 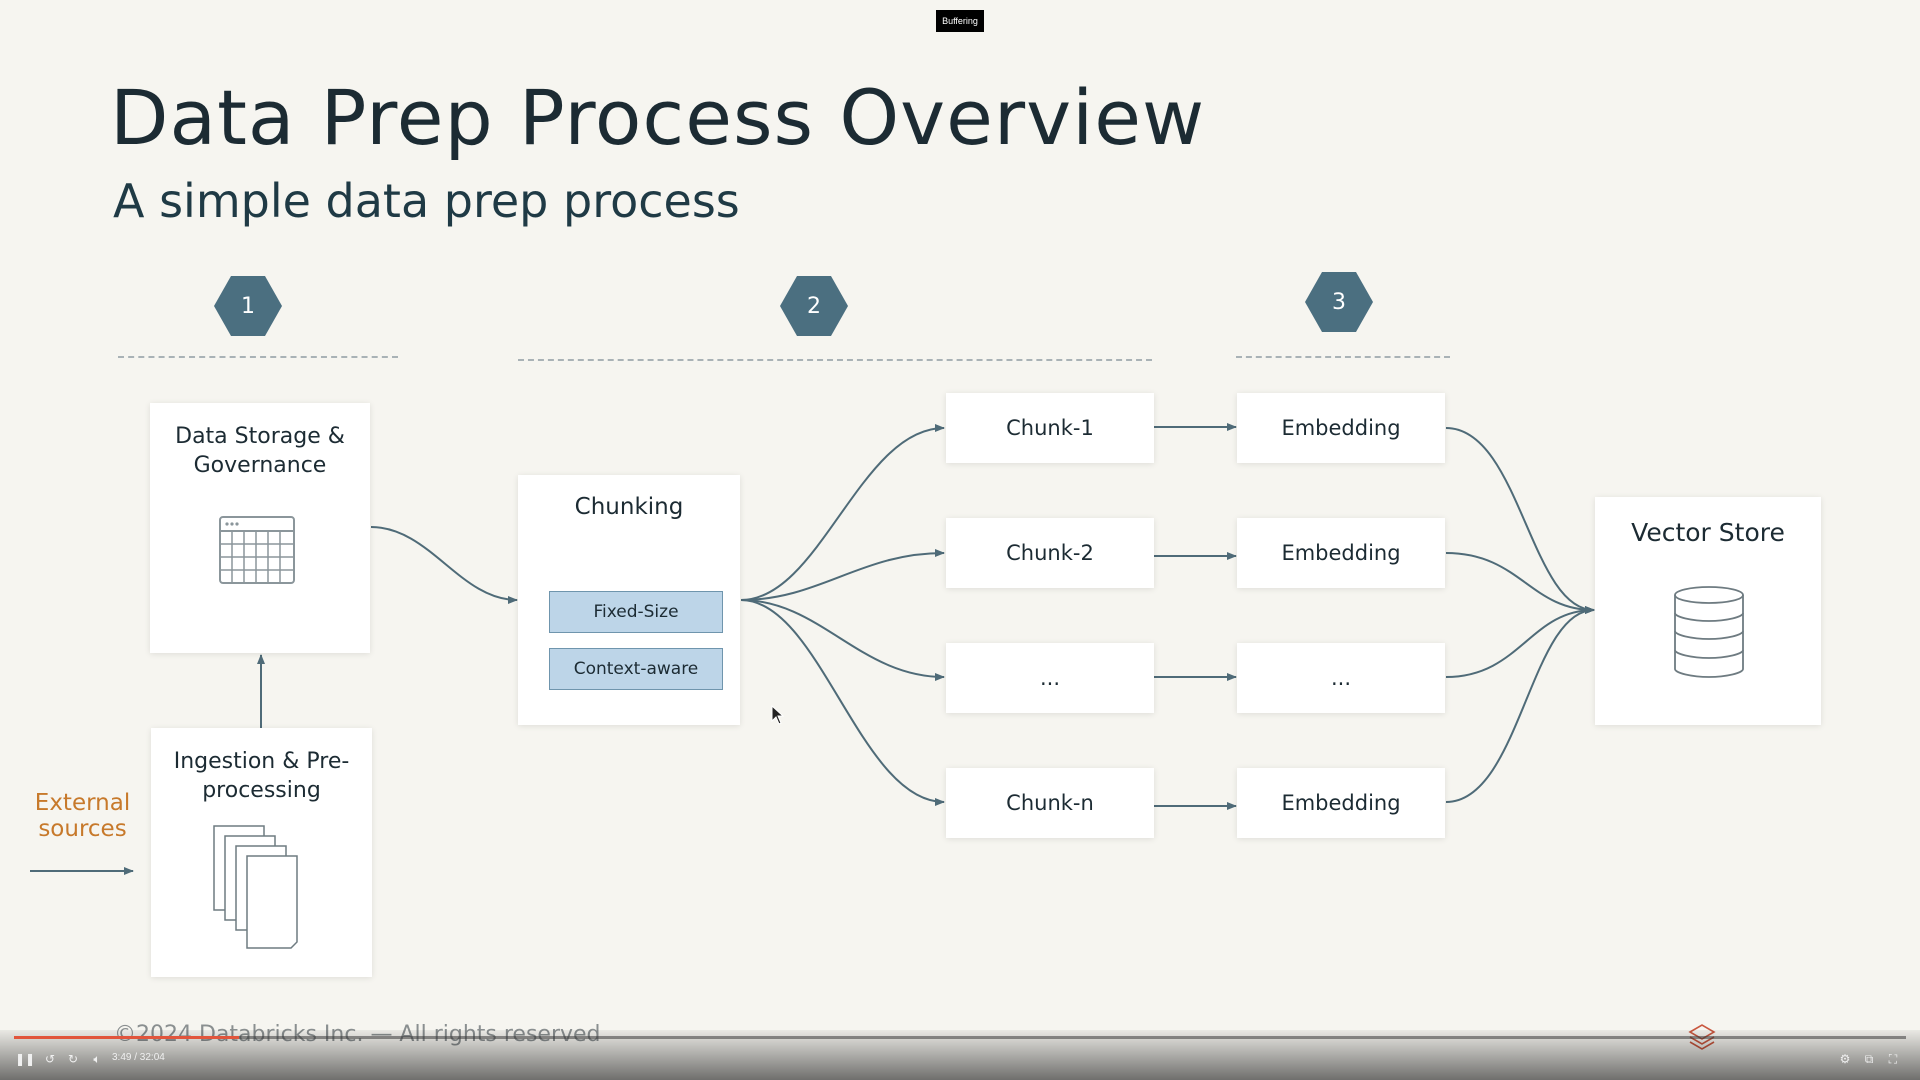 I want to click on progress-fill, so click(x=127, y=1037).